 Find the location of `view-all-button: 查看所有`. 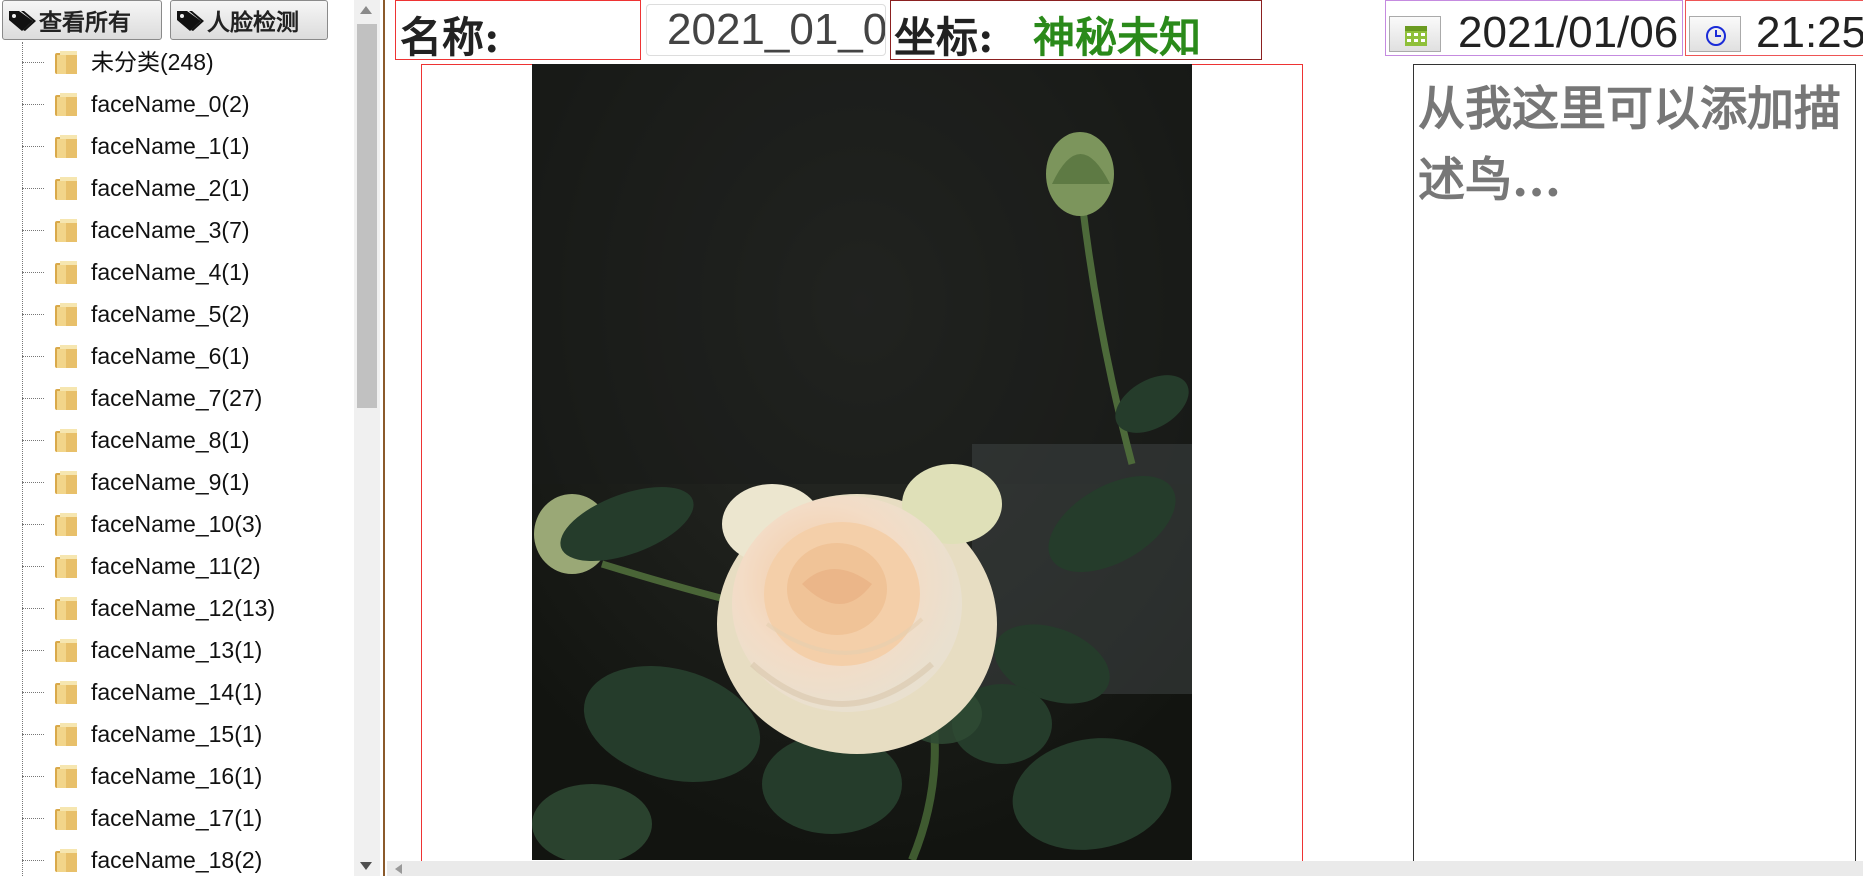

view-all-button: 查看所有 is located at coordinates (82, 20).